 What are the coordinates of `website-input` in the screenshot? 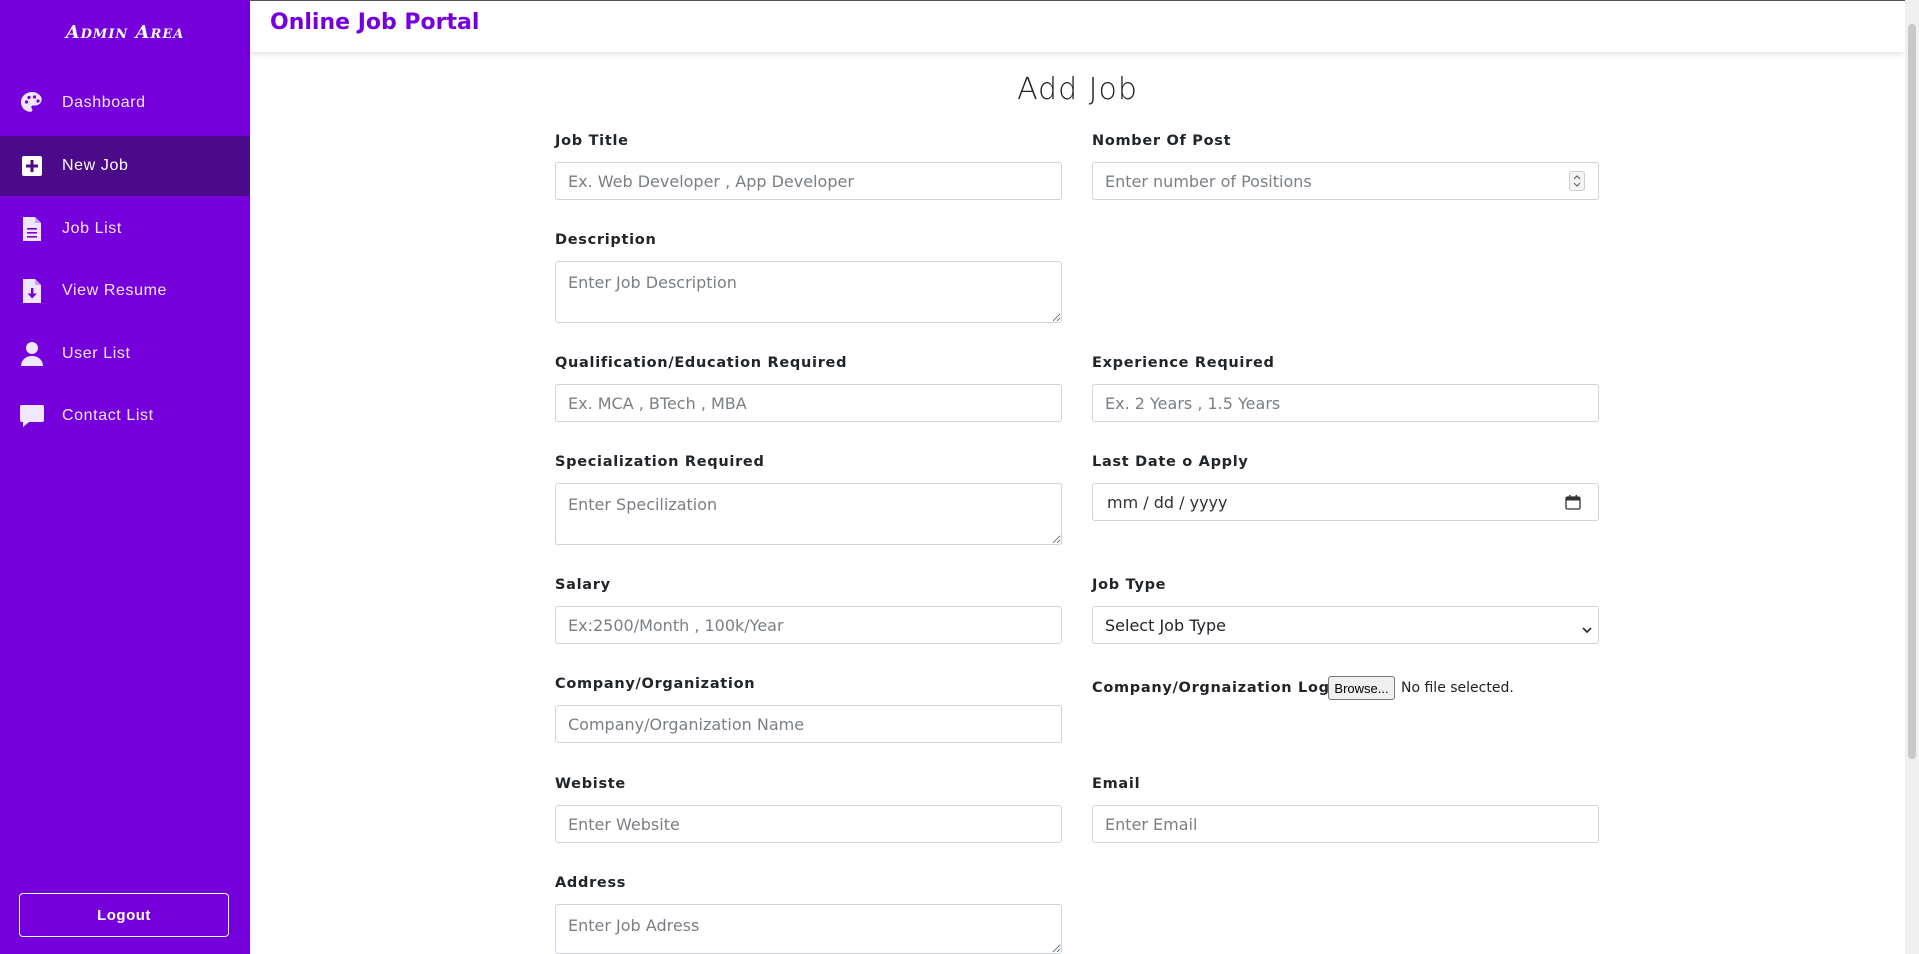 It's located at (808, 824).